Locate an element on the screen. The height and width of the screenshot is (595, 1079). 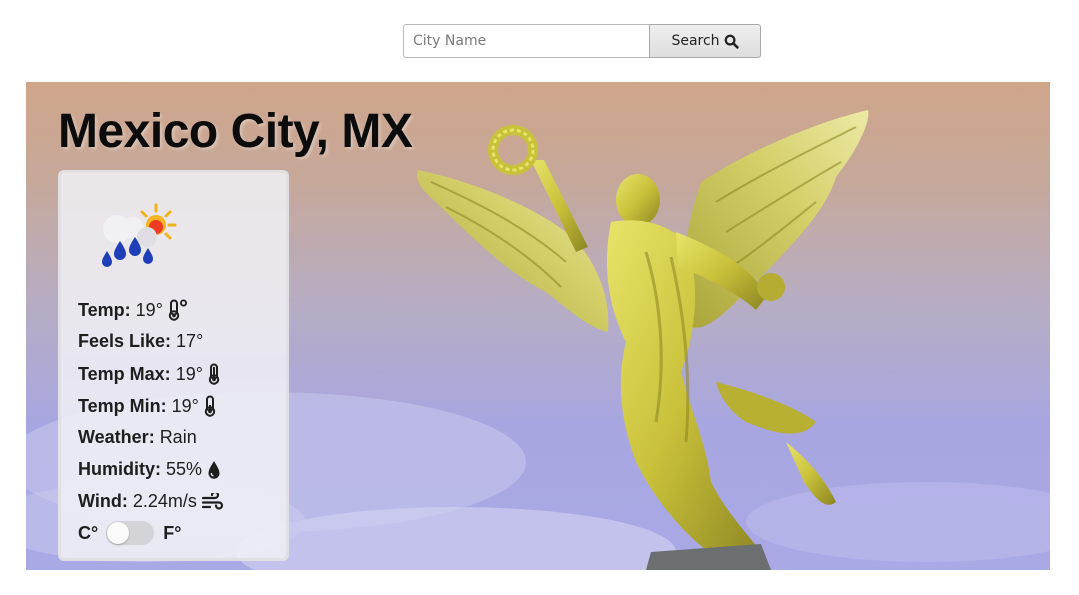
thermometer-full-icon is located at coordinates (214, 374).